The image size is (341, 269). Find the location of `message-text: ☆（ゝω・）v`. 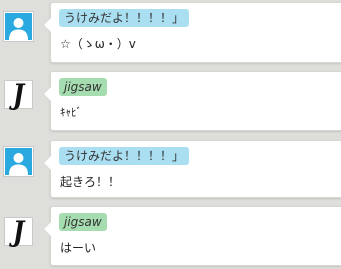

message-text: ☆（ゝω・）v is located at coordinates (98, 44).